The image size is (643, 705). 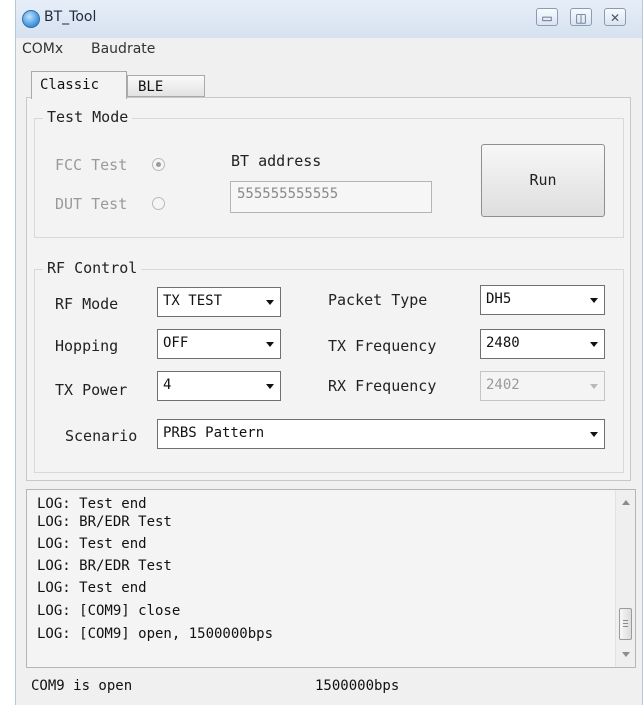 What do you see at coordinates (92, 268) in the screenshot?
I see `rf-control-legend: RF Control` at bounding box center [92, 268].